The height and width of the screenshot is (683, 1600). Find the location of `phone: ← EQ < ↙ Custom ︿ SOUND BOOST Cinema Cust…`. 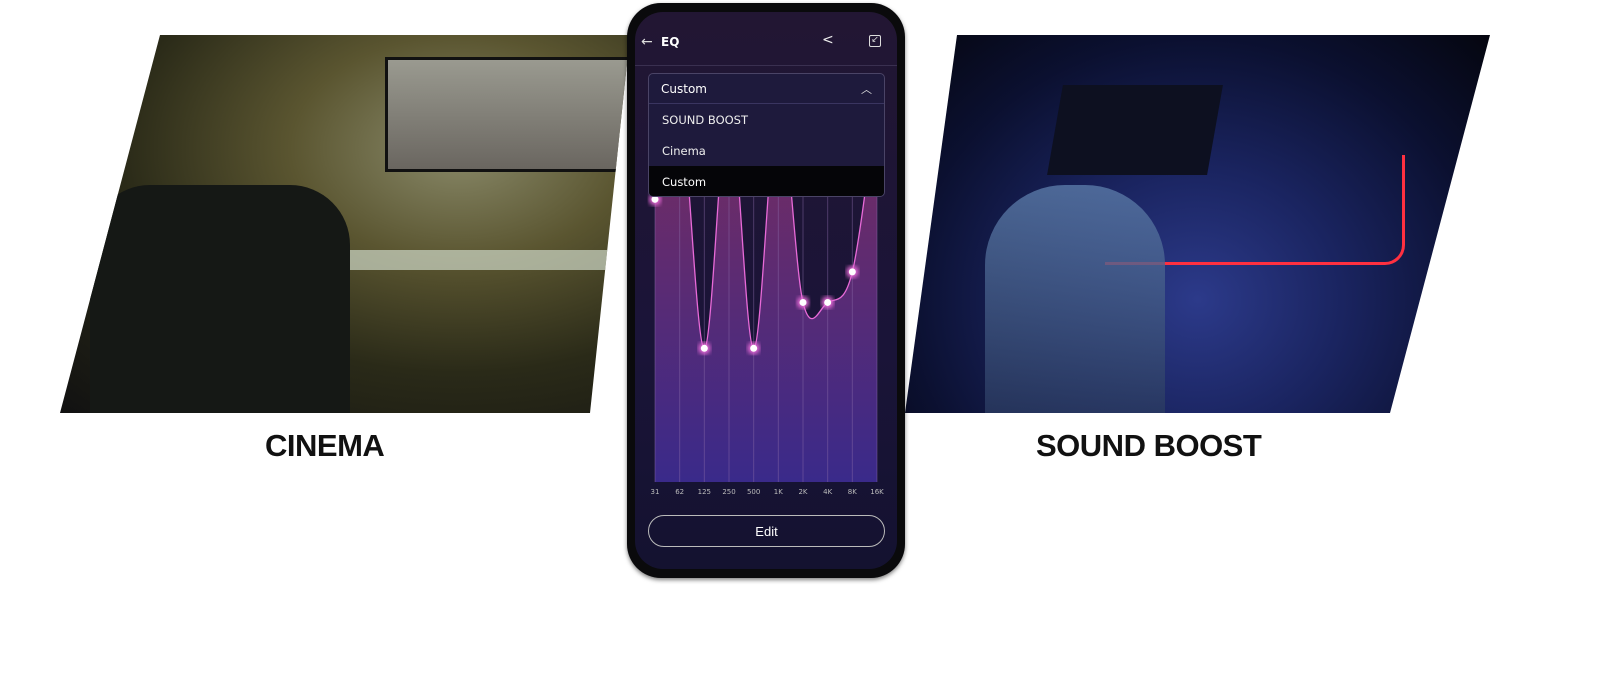

phone: ← EQ < ↙ Custom ︿ SOUND BOOST Cinema Cust… is located at coordinates (766, 290).